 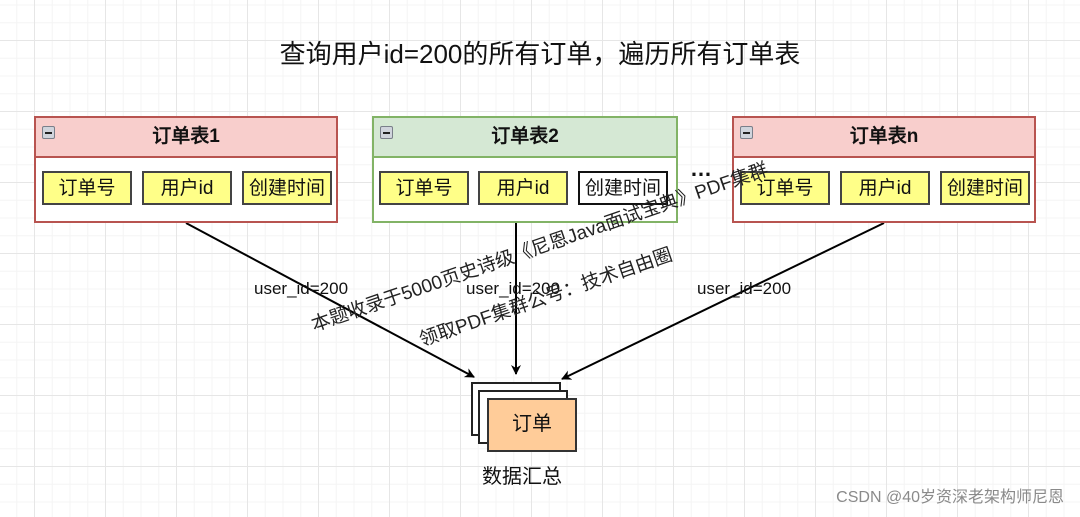 I want to click on table-header: 订单表n, so click(x=884, y=138).